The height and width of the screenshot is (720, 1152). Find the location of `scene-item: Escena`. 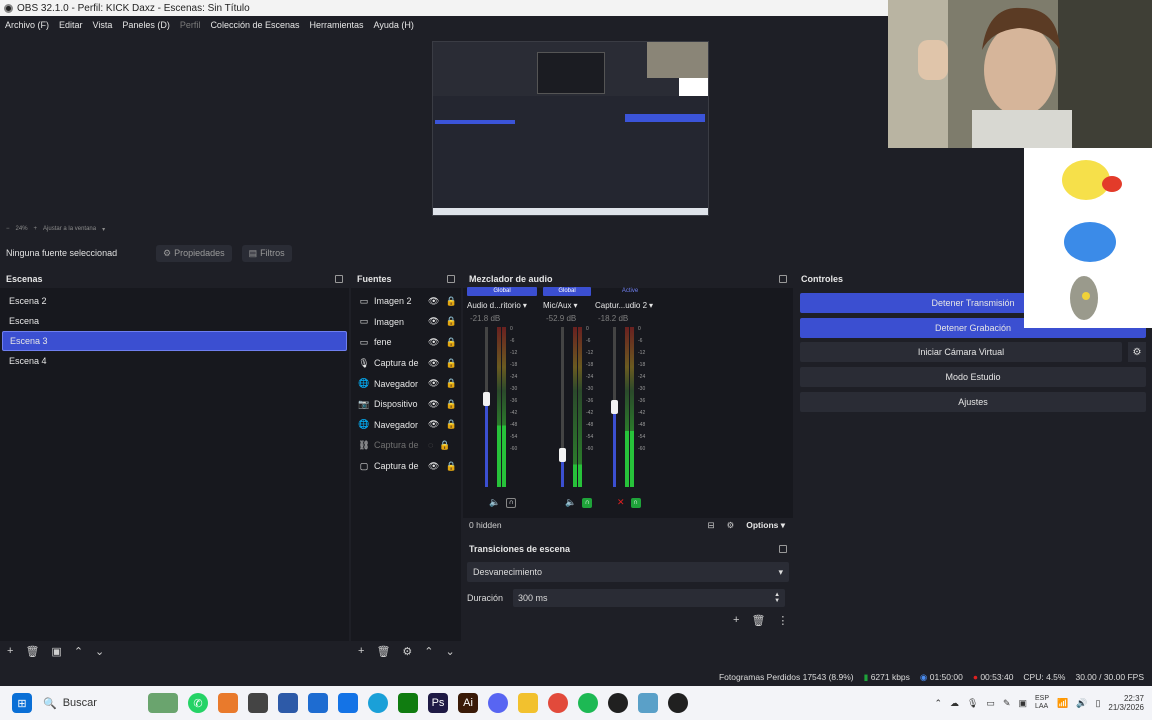

scene-item: Escena is located at coordinates (174, 321).